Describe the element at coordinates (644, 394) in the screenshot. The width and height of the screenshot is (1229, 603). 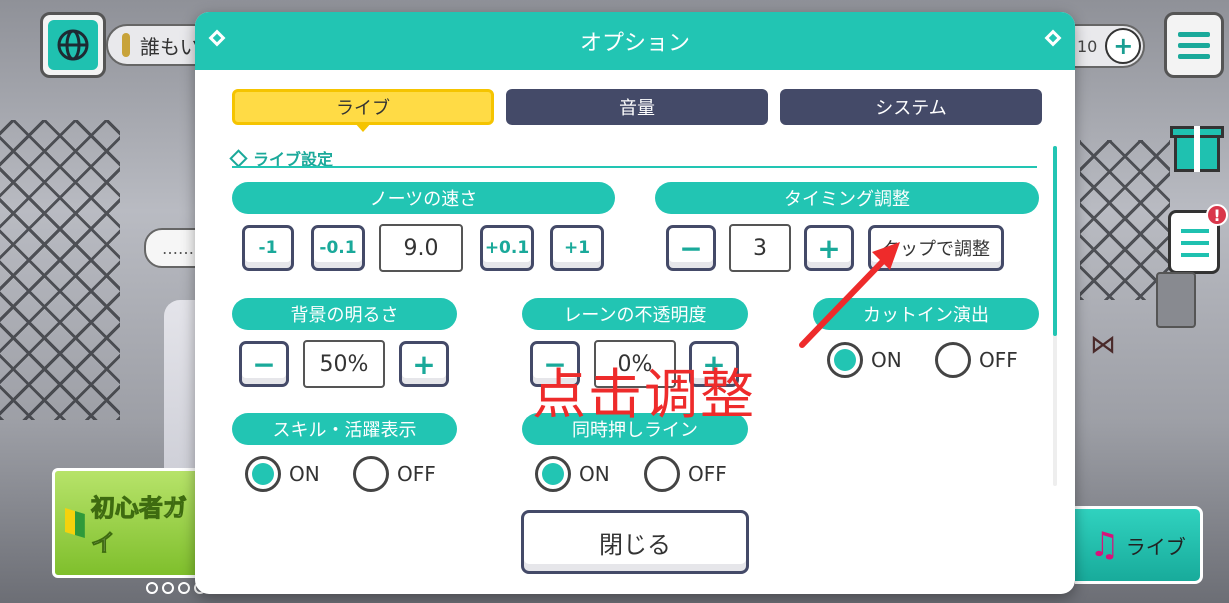
I see `annotation-text: 点击调整` at that location.